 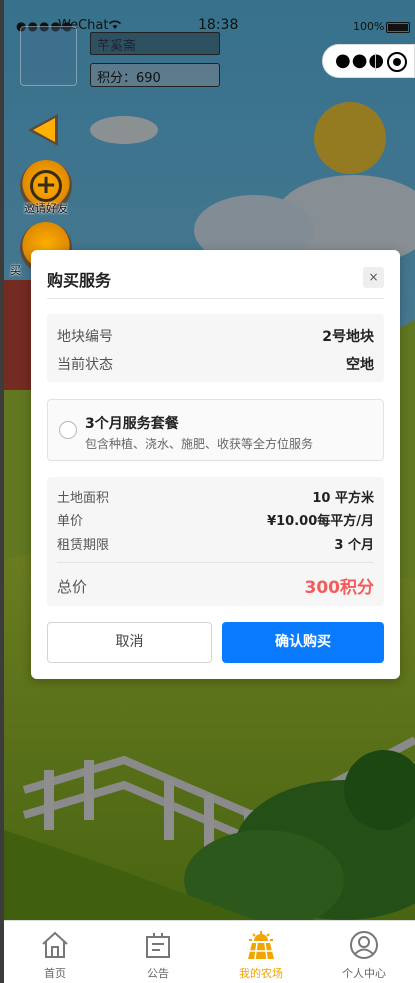 What do you see at coordinates (72, 587) in the screenshot?
I see `total-label: 总价` at bounding box center [72, 587].